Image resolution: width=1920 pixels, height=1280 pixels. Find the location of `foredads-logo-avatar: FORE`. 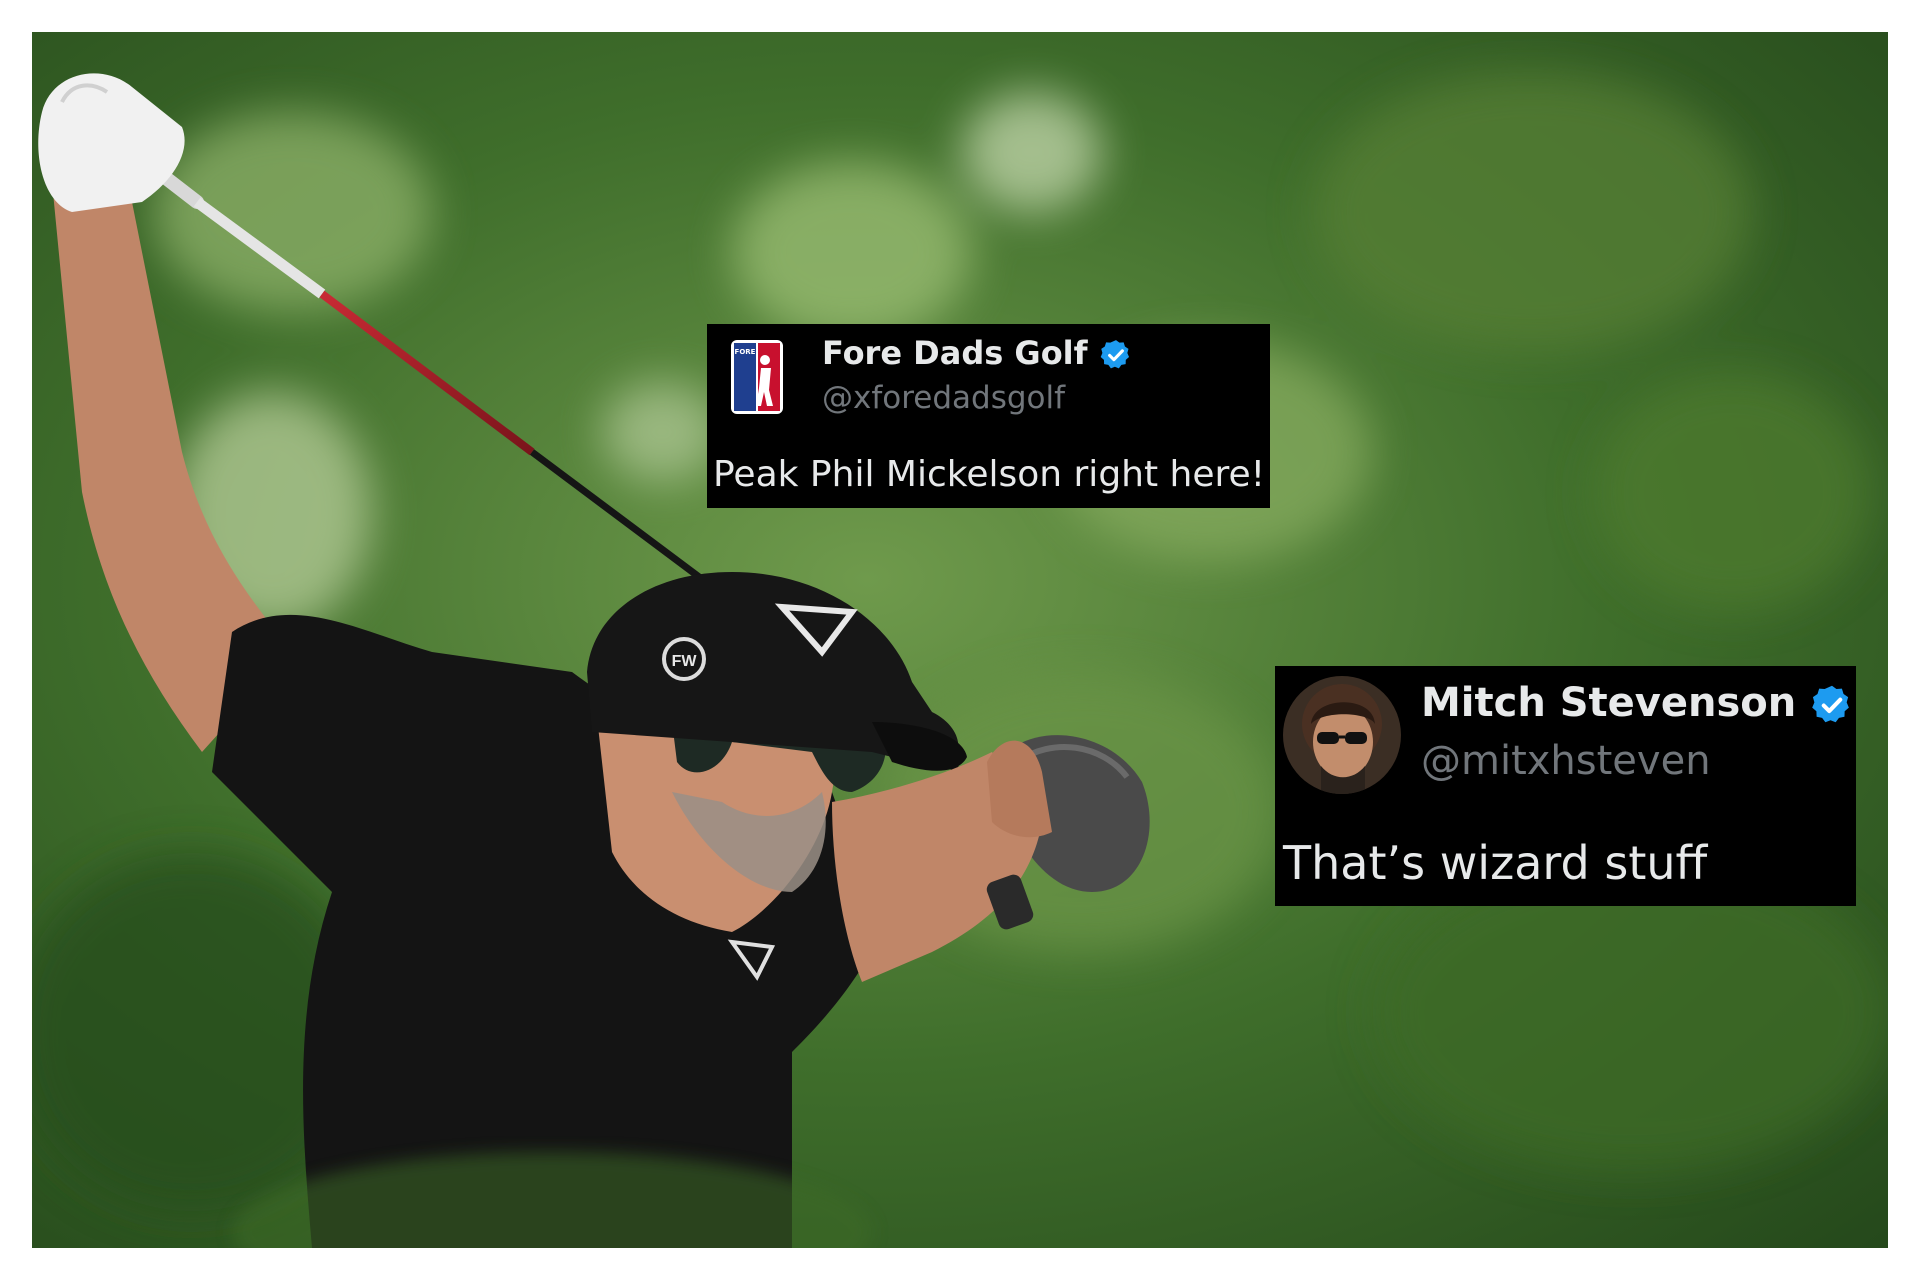

foredads-logo-avatar: FORE is located at coordinates (757, 377).